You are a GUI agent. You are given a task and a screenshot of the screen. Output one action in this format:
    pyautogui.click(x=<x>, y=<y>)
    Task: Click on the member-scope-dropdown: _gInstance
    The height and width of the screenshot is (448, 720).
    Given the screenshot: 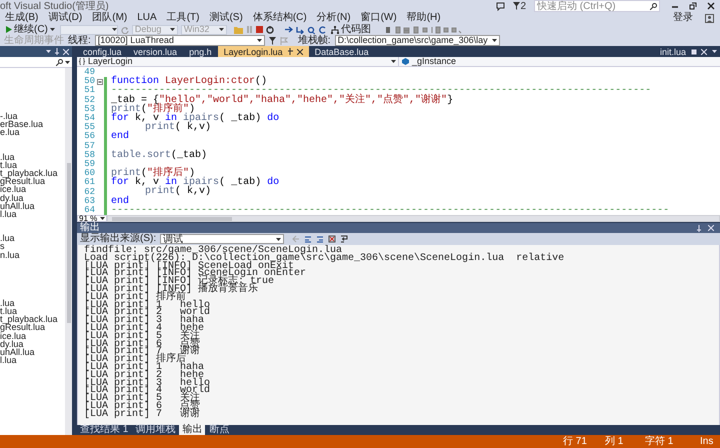 What is the action you would take?
    pyautogui.click(x=559, y=61)
    